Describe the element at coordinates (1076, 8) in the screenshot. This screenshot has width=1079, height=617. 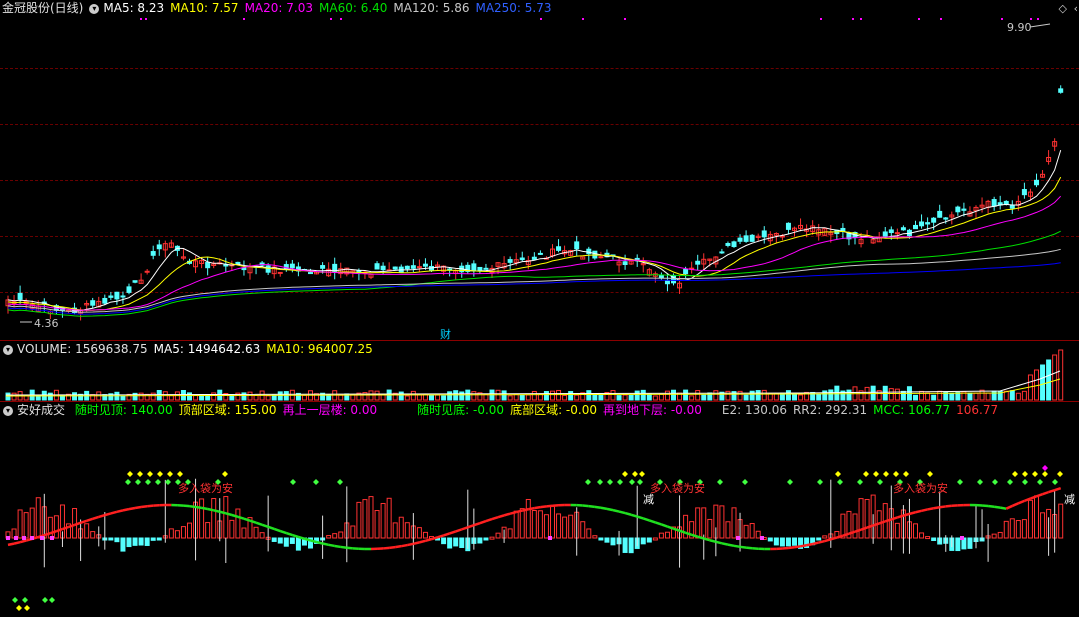
I see `window-control-icon: ‹` at that location.